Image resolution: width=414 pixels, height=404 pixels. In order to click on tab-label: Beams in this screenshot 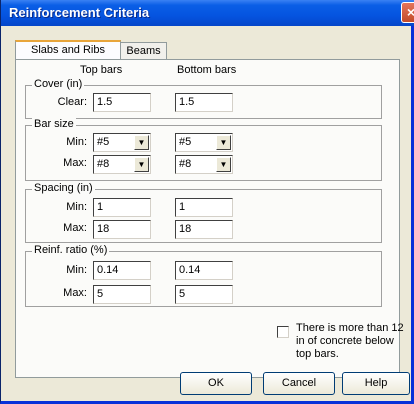, I will do `click(143, 51)`.